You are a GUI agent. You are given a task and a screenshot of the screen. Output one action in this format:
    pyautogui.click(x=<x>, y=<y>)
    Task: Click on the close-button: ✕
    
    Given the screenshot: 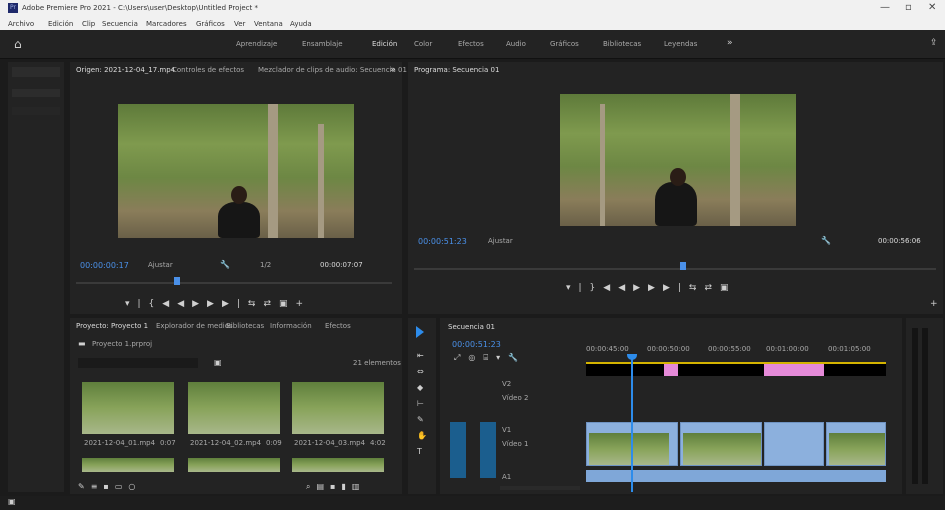 What is the action you would take?
    pyautogui.click(x=932, y=7)
    